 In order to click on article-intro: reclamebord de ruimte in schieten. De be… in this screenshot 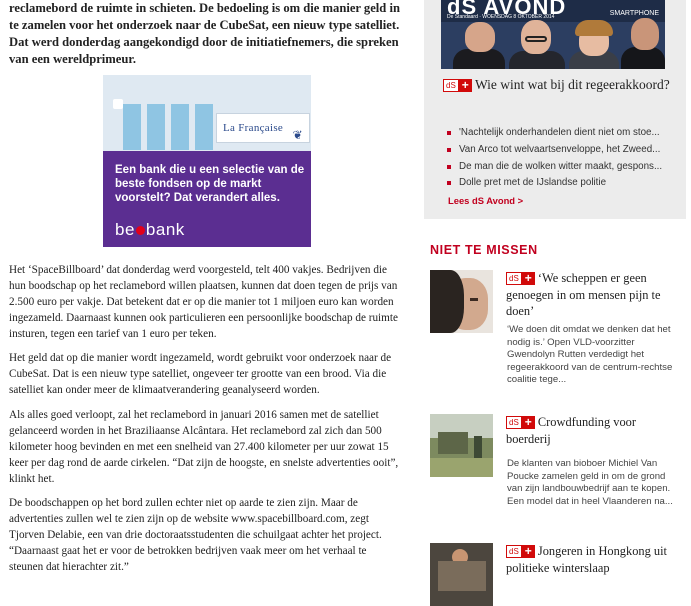, I will do `click(204, 33)`.